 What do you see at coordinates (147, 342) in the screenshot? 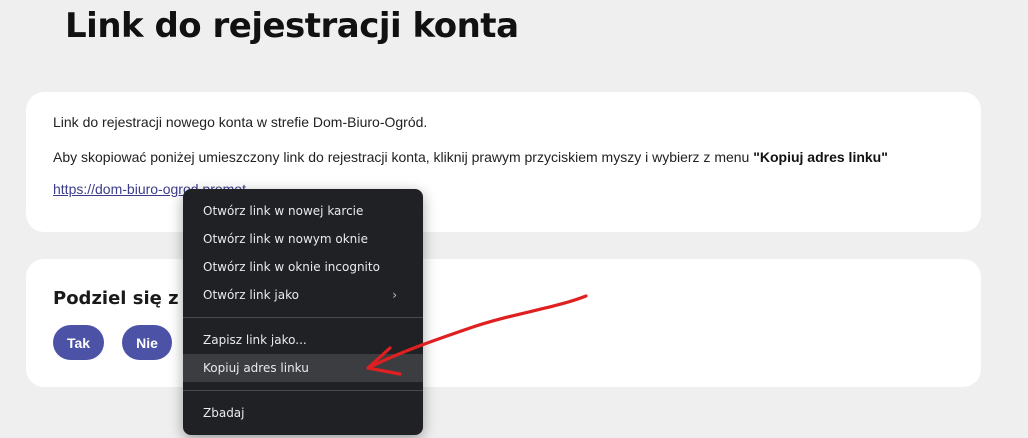
I see `no-button: Nie` at bounding box center [147, 342].